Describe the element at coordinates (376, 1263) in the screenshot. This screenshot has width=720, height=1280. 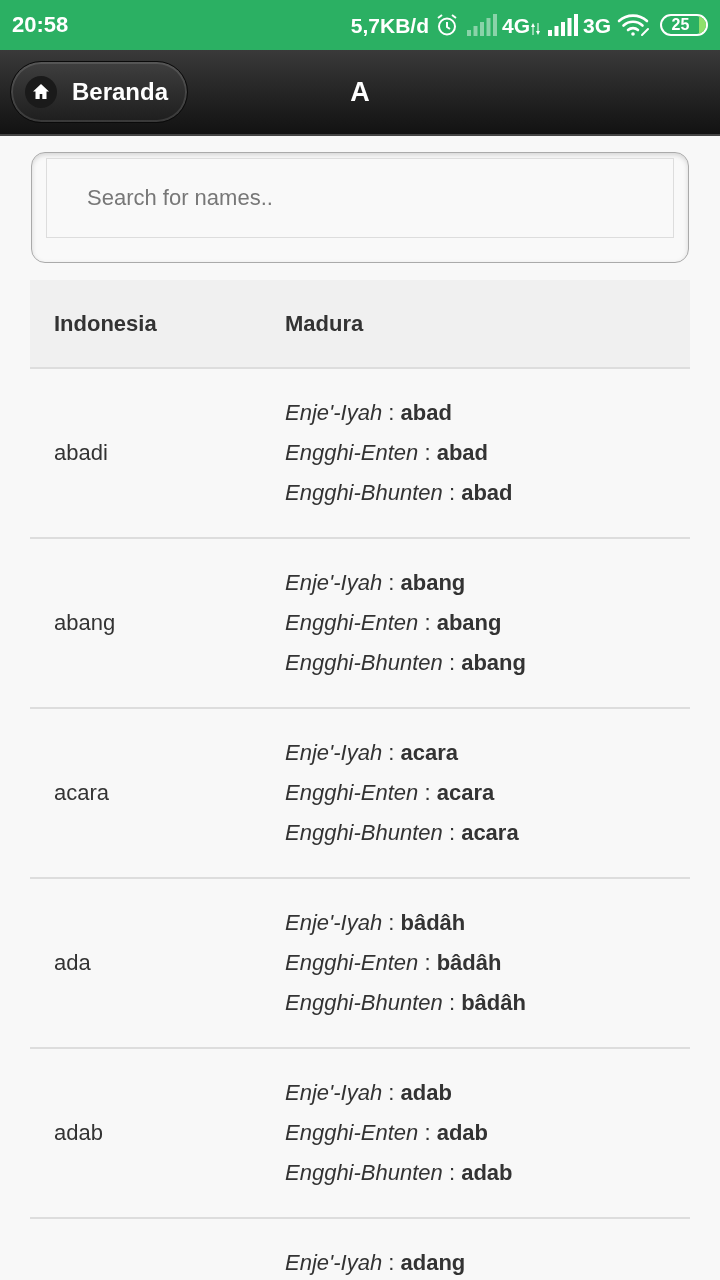
I see `translation-line: Enje'-Iyah : adang` at that location.